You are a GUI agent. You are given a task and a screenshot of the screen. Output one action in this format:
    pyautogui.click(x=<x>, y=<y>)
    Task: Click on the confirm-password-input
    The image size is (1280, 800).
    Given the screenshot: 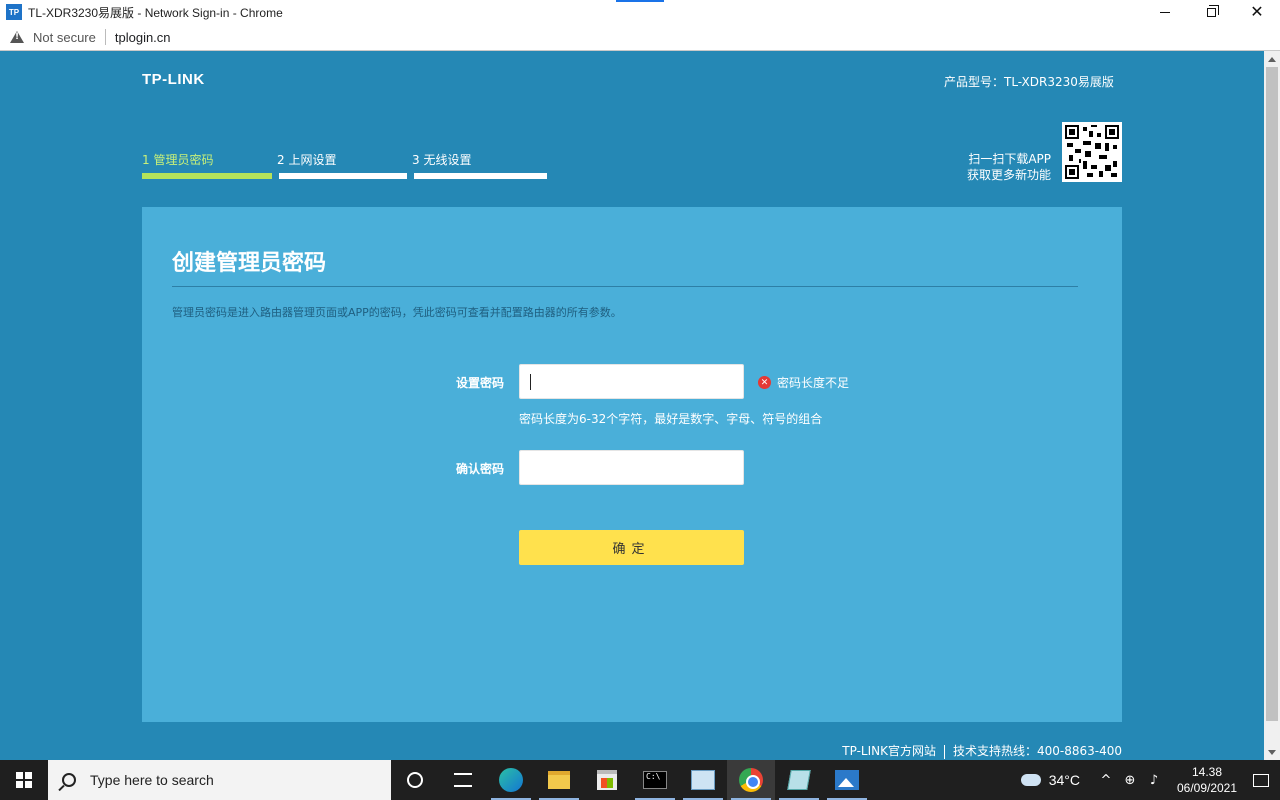 What is the action you would take?
    pyautogui.click(x=631, y=467)
    